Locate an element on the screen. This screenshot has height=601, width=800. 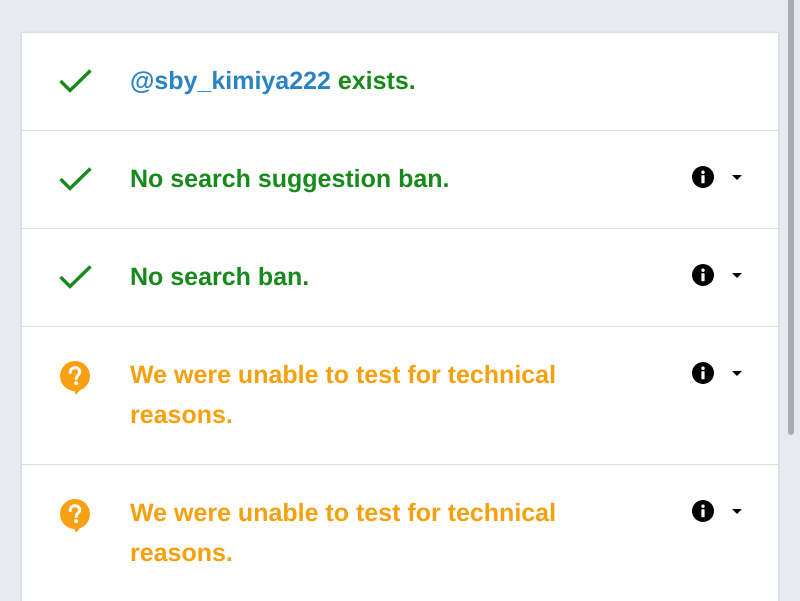
result-message: @sby_kimiya222 exists. is located at coordinates (273, 81).